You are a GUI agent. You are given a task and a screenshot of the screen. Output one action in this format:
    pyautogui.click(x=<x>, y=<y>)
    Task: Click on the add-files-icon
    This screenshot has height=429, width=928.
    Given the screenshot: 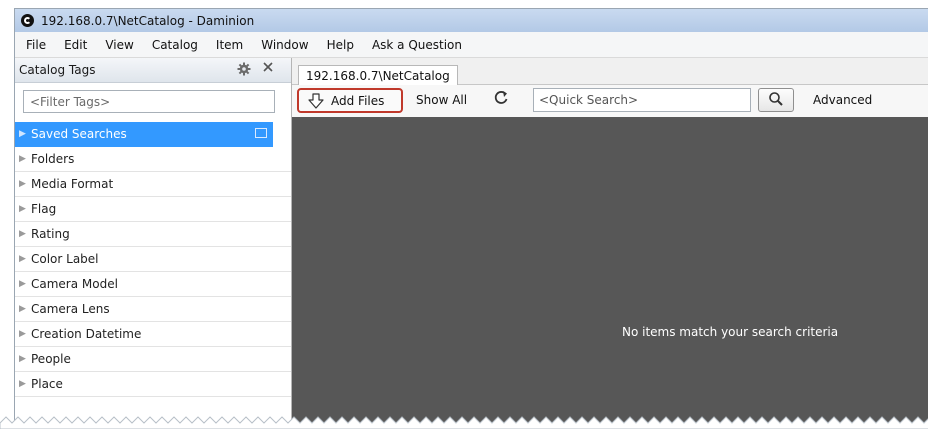 What is the action you would take?
    pyautogui.click(x=316, y=101)
    